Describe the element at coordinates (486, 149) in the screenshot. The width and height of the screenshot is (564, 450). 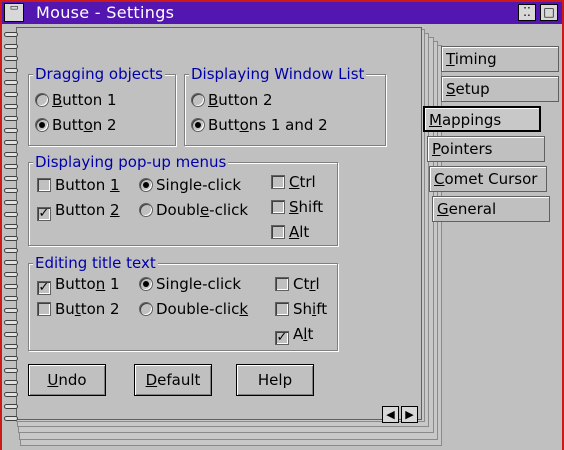
I see `tab-pointers: Pointers` at that location.